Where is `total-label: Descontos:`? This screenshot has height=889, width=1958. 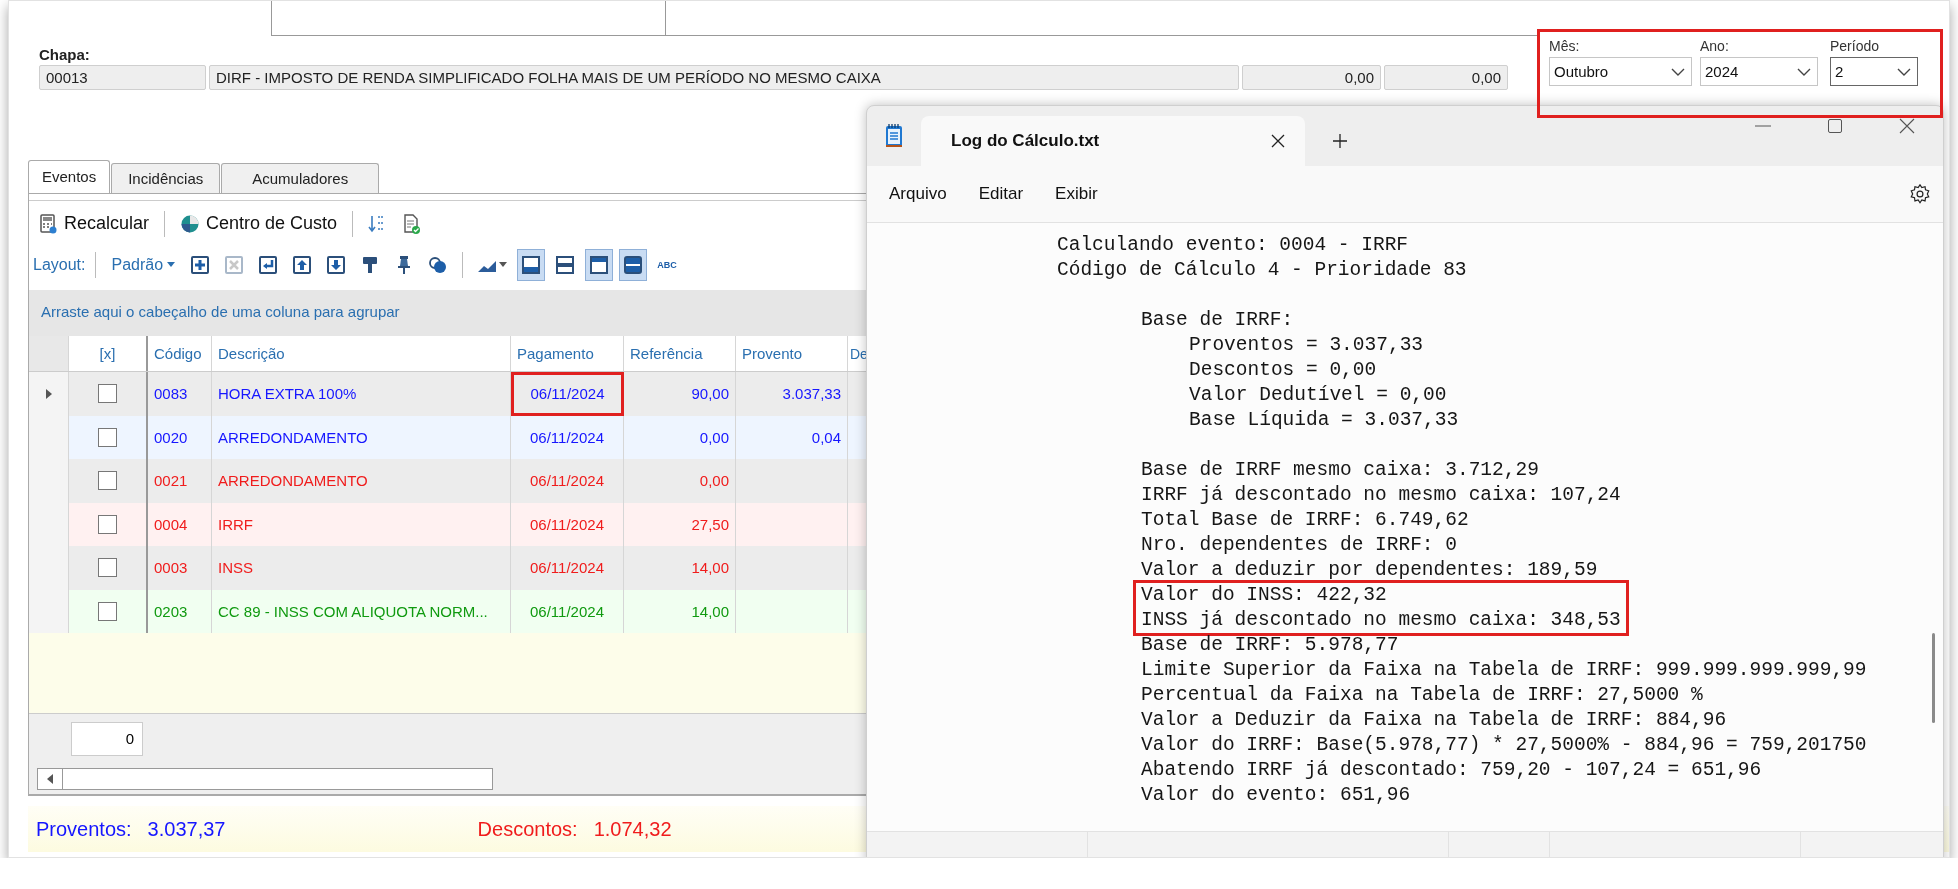 total-label: Descontos: is located at coordinates (527, 829).